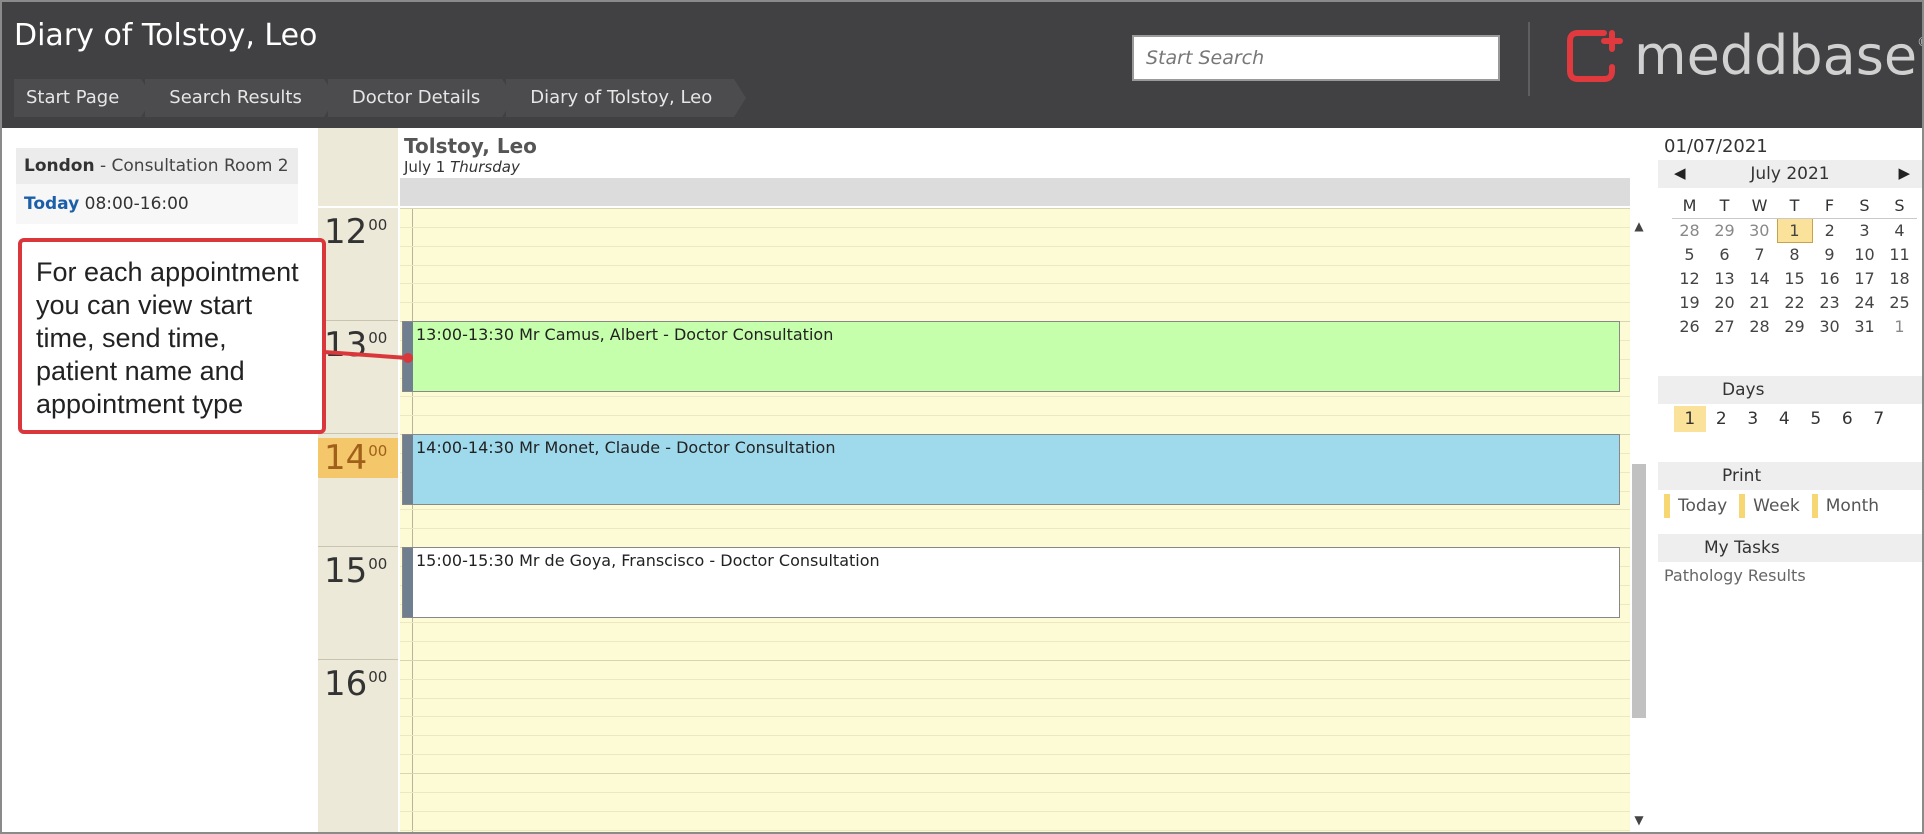 Image resolution: width=1924 pixels, height=834 pixels. What do you see at coordinates (1753, 419) in the screenshot?
I see `days-option: 3` at bounding box center [1753, 419].